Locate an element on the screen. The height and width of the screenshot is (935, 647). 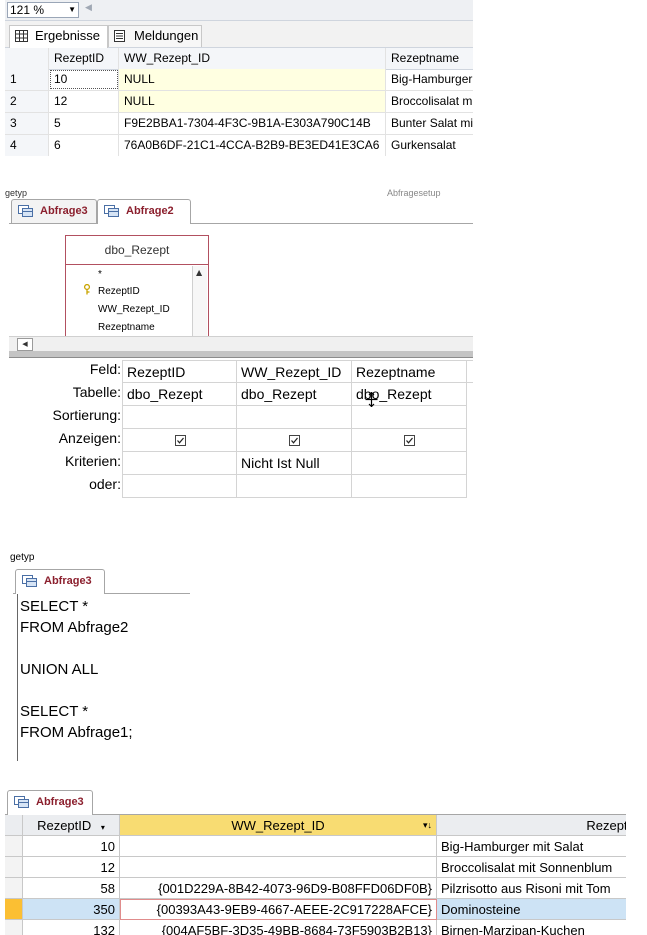
cell-rezeptname: Big-Hamburger is located at coordinates (429, 79).